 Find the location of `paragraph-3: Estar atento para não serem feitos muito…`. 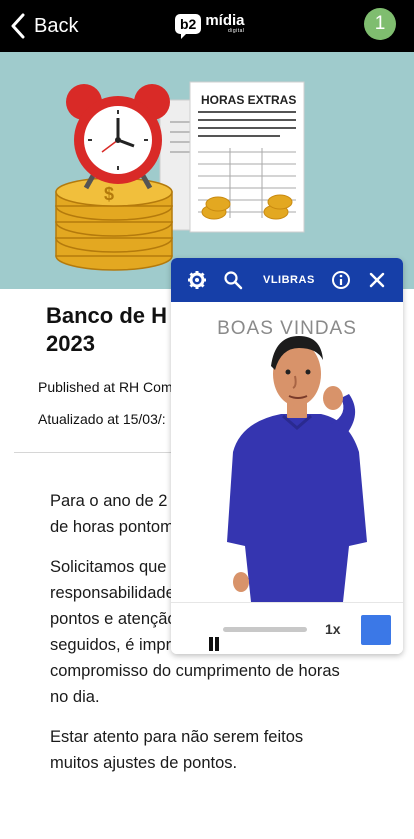

paragraph-3: Estar atento para não serem feitos muito… is located at coordinates (177, 750).